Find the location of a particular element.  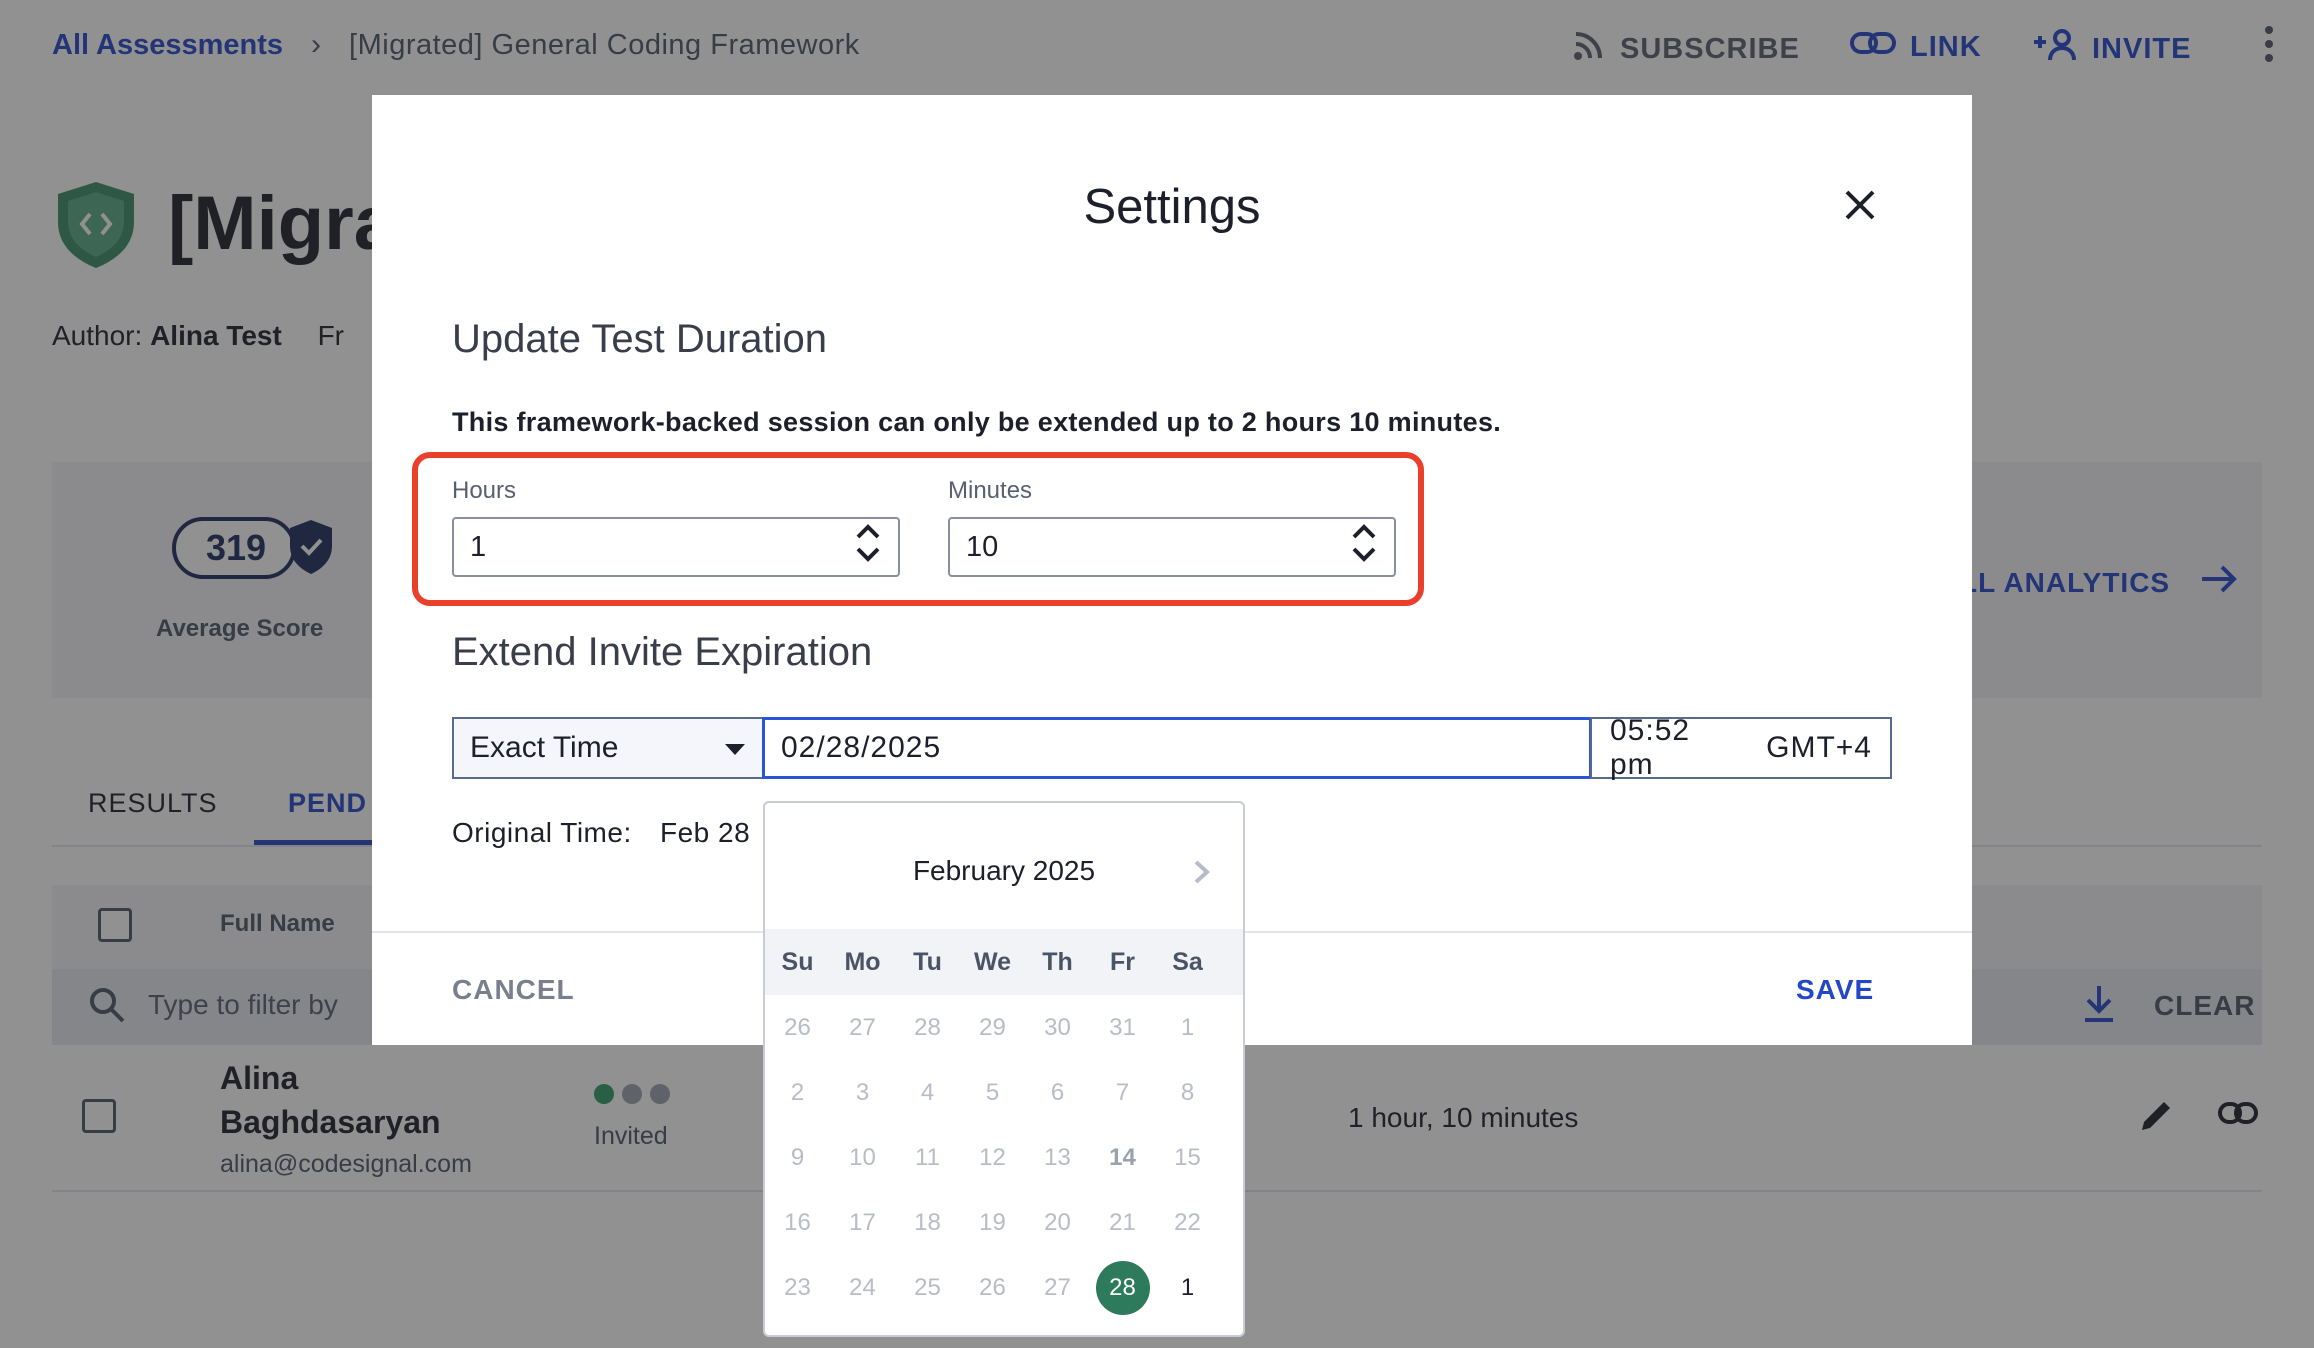

calendar-week-row: 26 27 28 29 30 31 1 is located at coordinates (1004, 1027).